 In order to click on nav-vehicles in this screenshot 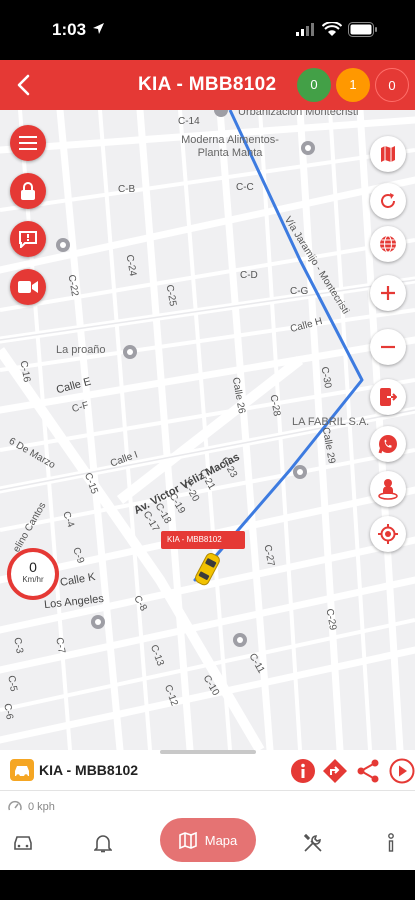, I will do `click(23, 843)`.